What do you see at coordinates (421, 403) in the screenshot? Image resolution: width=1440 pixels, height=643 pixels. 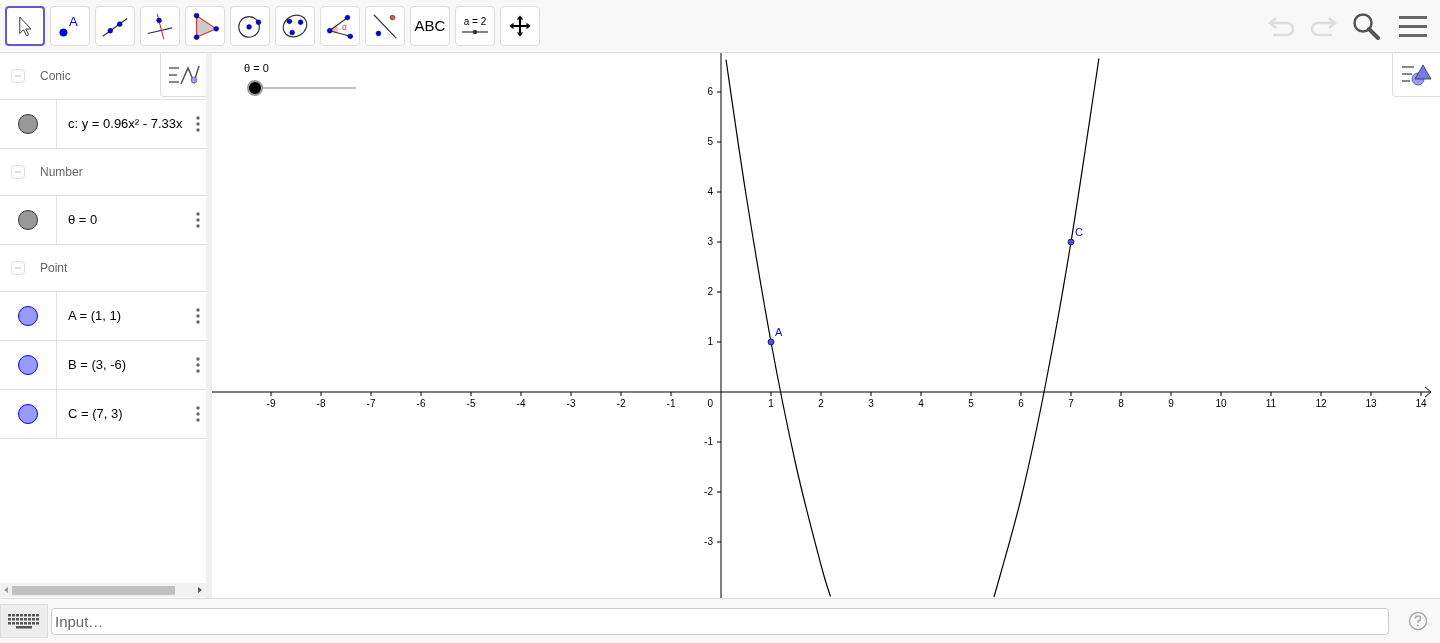 I see `axis-label: -6` at bounding box center [421, 403].